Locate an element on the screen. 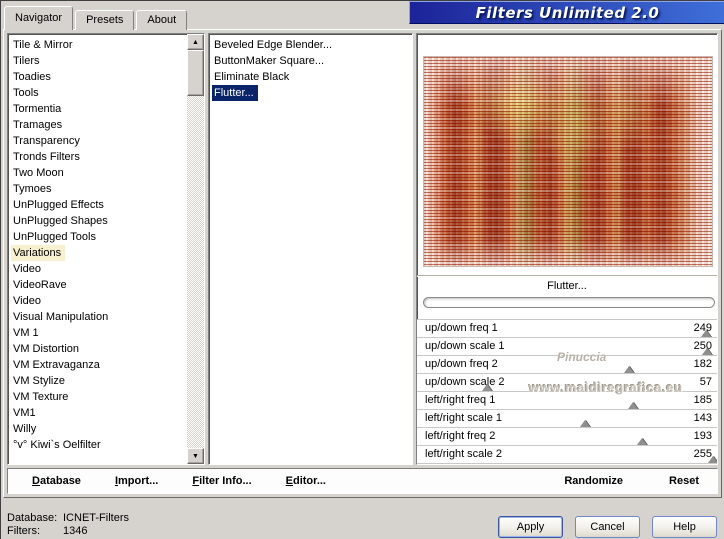  category-item-label: Tronds Filters is located at coordinates (46, 157).